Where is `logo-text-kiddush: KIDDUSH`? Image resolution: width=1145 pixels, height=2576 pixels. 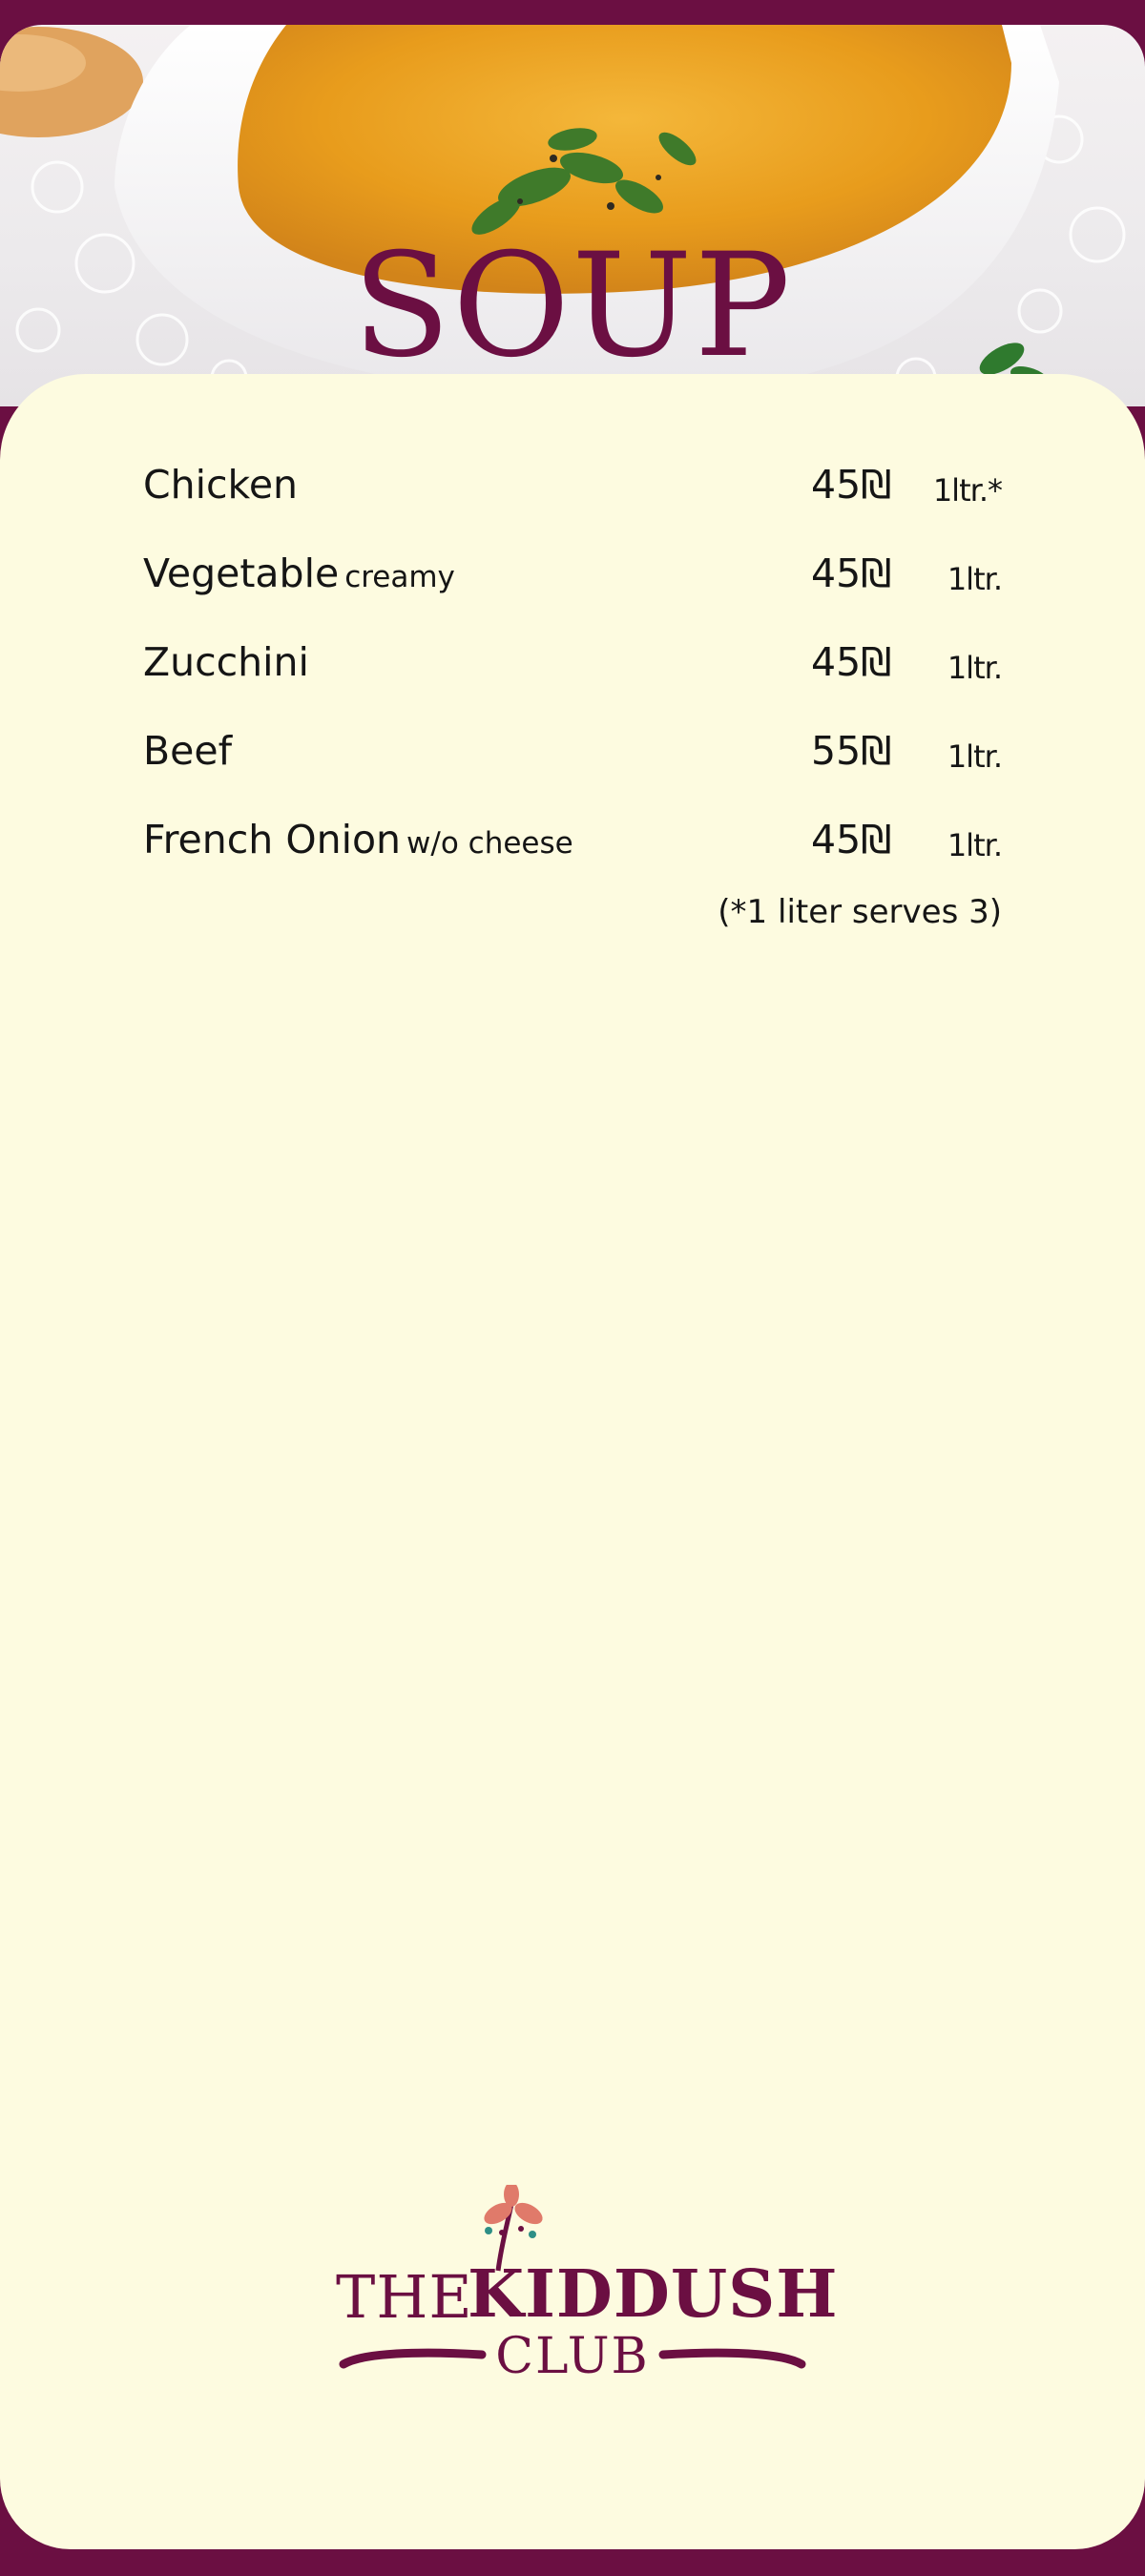
logo-text-kiddush: KIDDUSH is located at coordinates (653, 2294).